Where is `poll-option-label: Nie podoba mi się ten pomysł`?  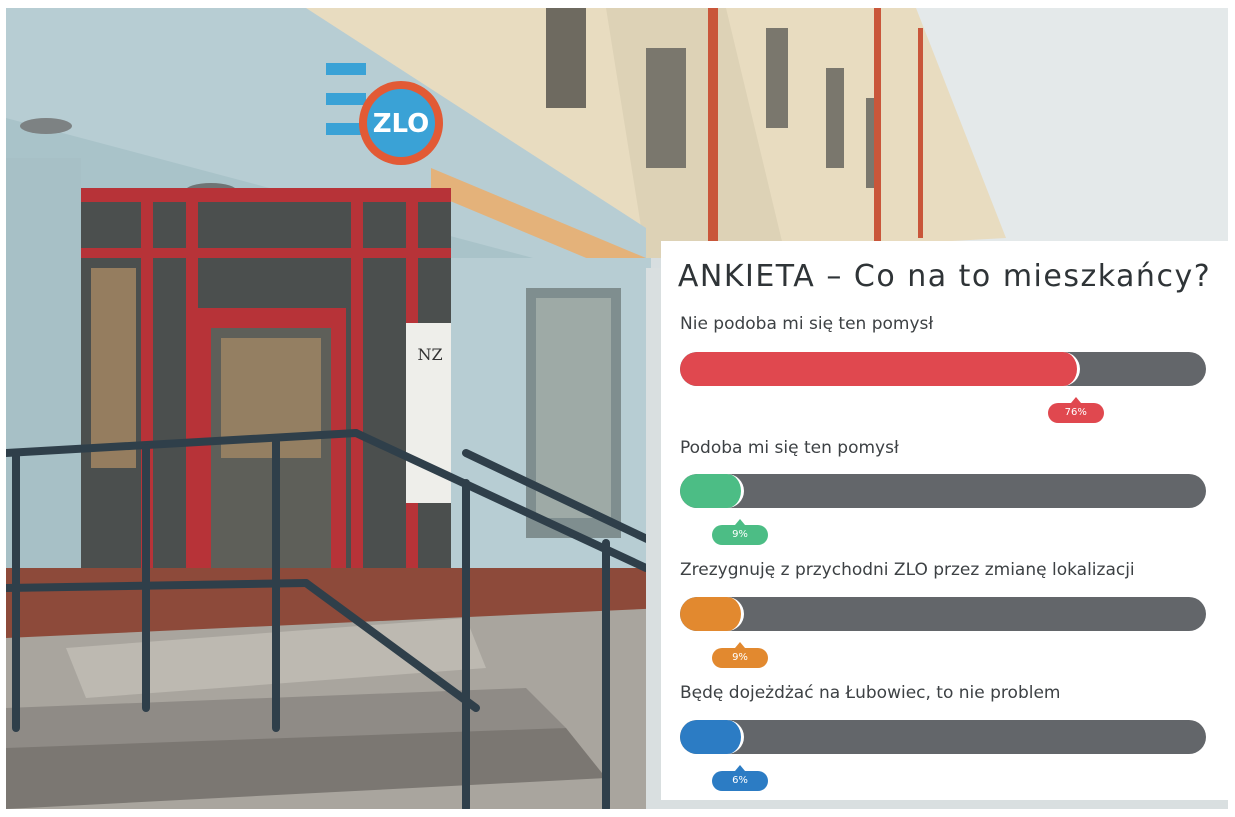
poll-option-label: Nie podoba mi się ten pomysł is located at coordinates (807, 324).